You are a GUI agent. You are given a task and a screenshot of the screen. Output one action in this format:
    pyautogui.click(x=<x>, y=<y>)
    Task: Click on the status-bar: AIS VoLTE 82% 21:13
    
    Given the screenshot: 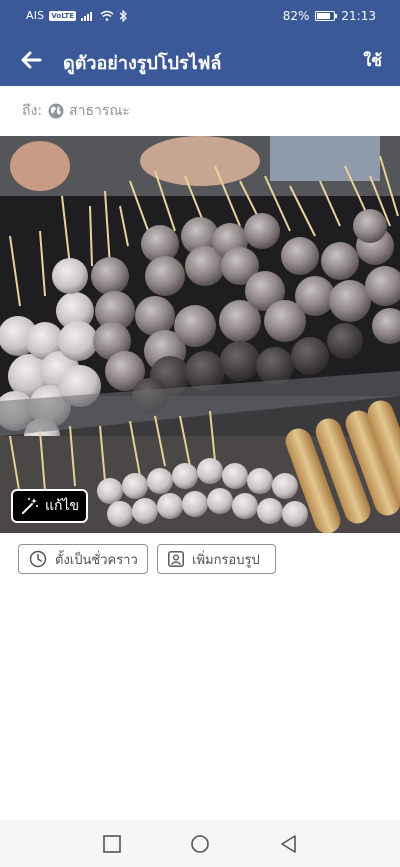 What is the action you would take?
    pyautogui.click(x=200, y=17)
    